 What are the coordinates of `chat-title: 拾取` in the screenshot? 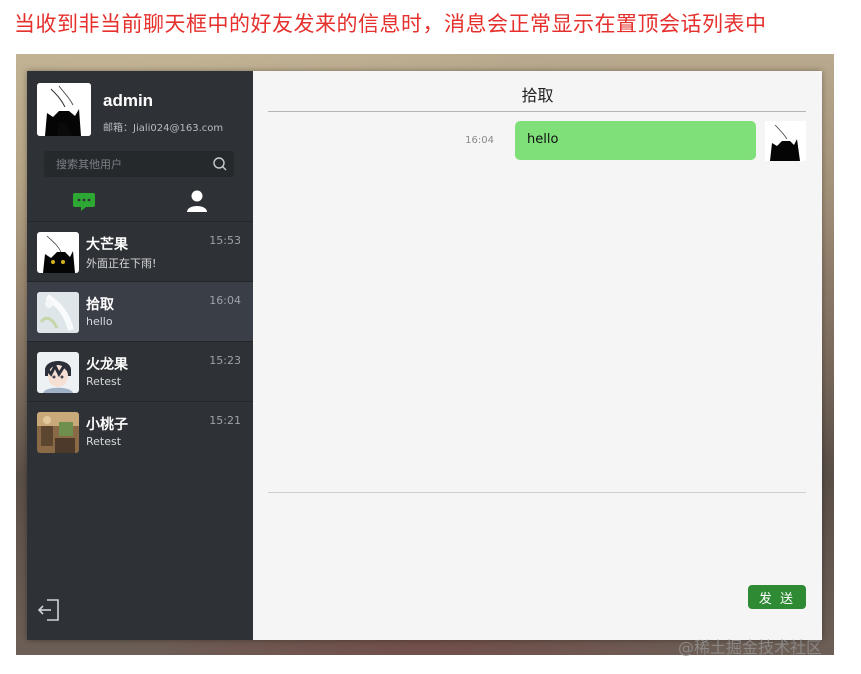 It's located at (537, 95).